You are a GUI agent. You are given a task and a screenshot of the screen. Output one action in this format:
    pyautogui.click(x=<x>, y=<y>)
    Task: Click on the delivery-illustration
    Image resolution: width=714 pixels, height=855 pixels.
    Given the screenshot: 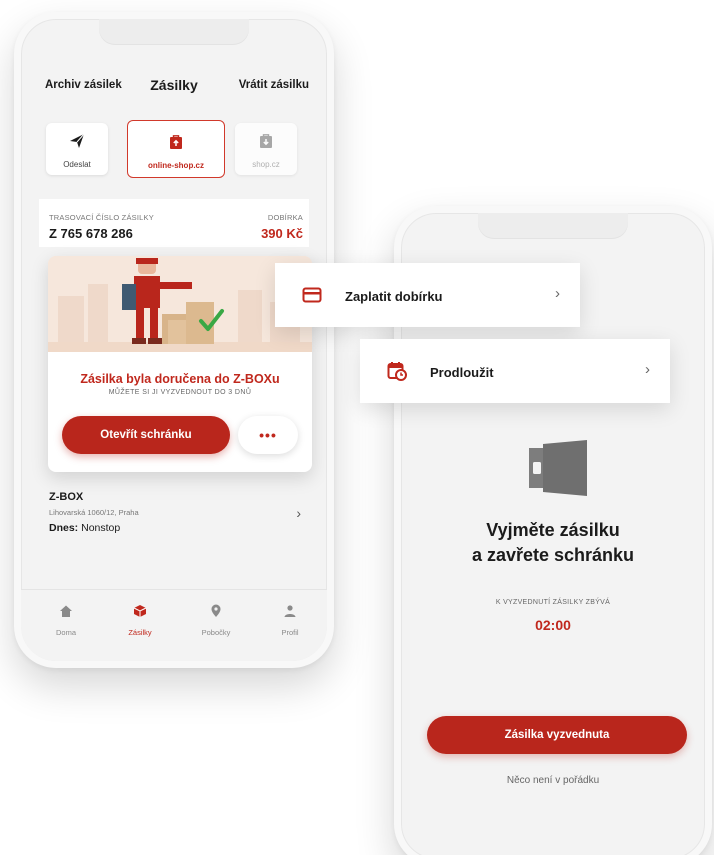 What is the action you would take?
    pyautogui.click(x=180, y=304)
    